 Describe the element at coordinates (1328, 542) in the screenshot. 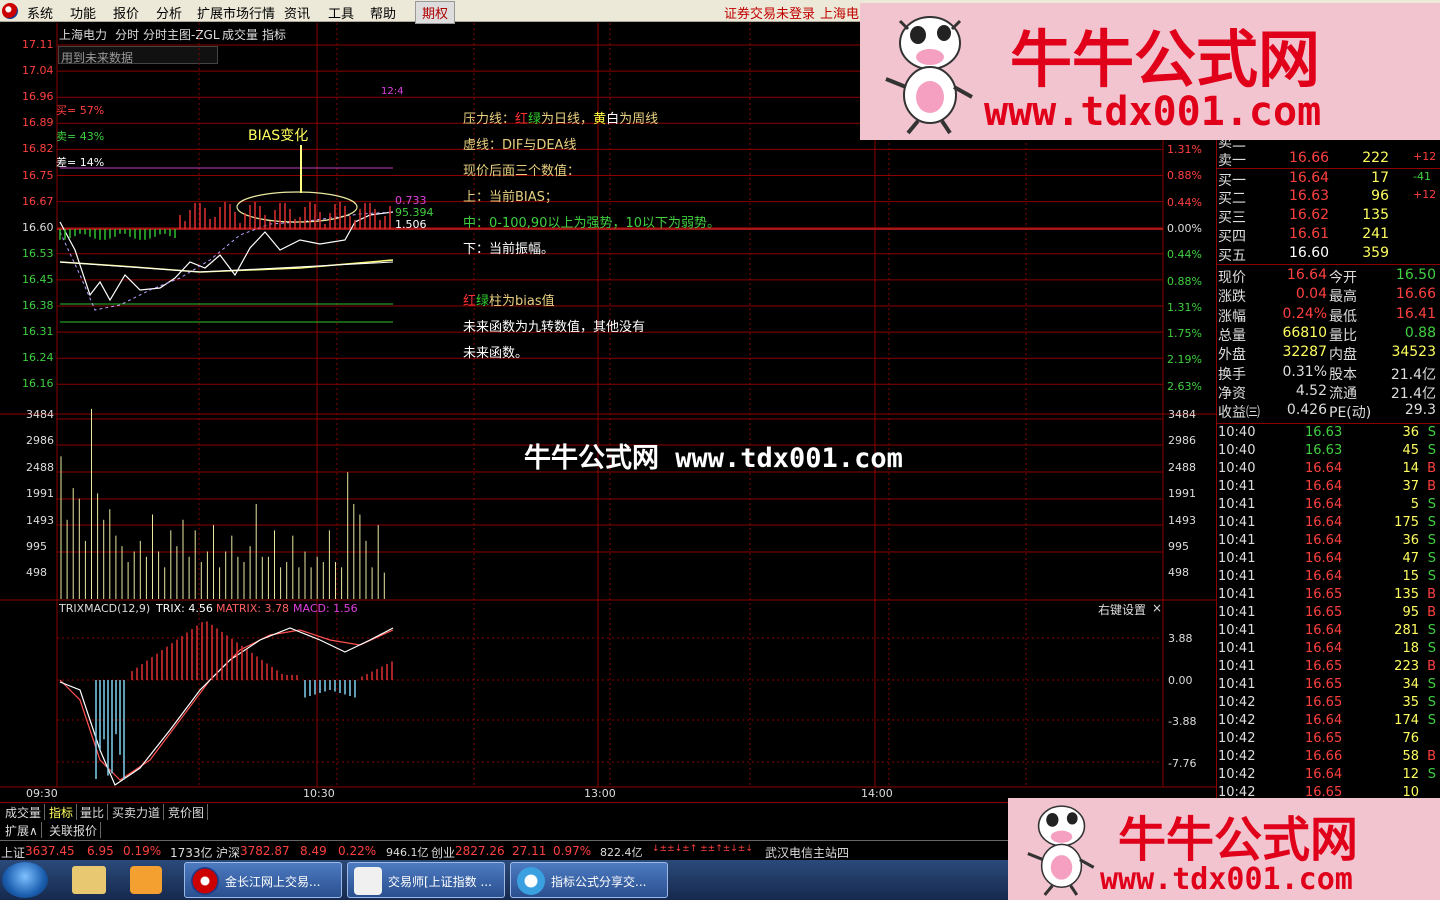

I see `tick-row: 10:41 16.64 36 S` at that location.